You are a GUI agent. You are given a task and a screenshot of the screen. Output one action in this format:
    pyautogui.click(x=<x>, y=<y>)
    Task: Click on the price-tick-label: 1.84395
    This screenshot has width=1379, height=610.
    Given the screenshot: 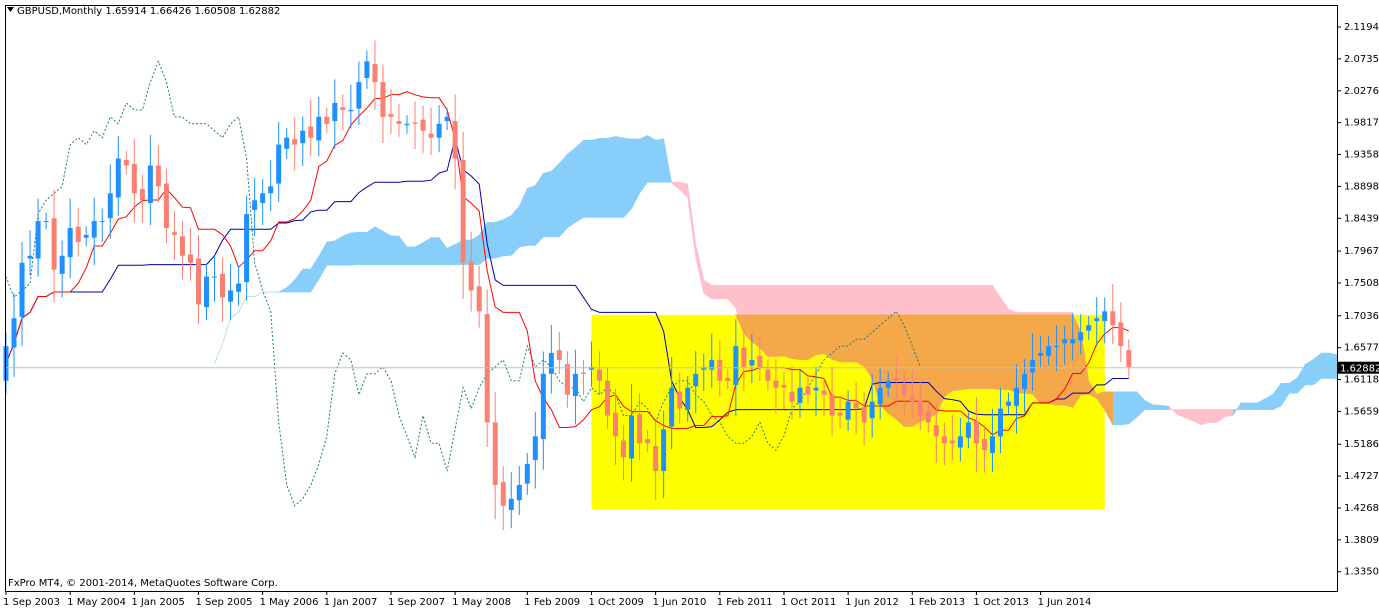 What is the action you would take?
    pyautogui.click(x=1361, y=218)
    